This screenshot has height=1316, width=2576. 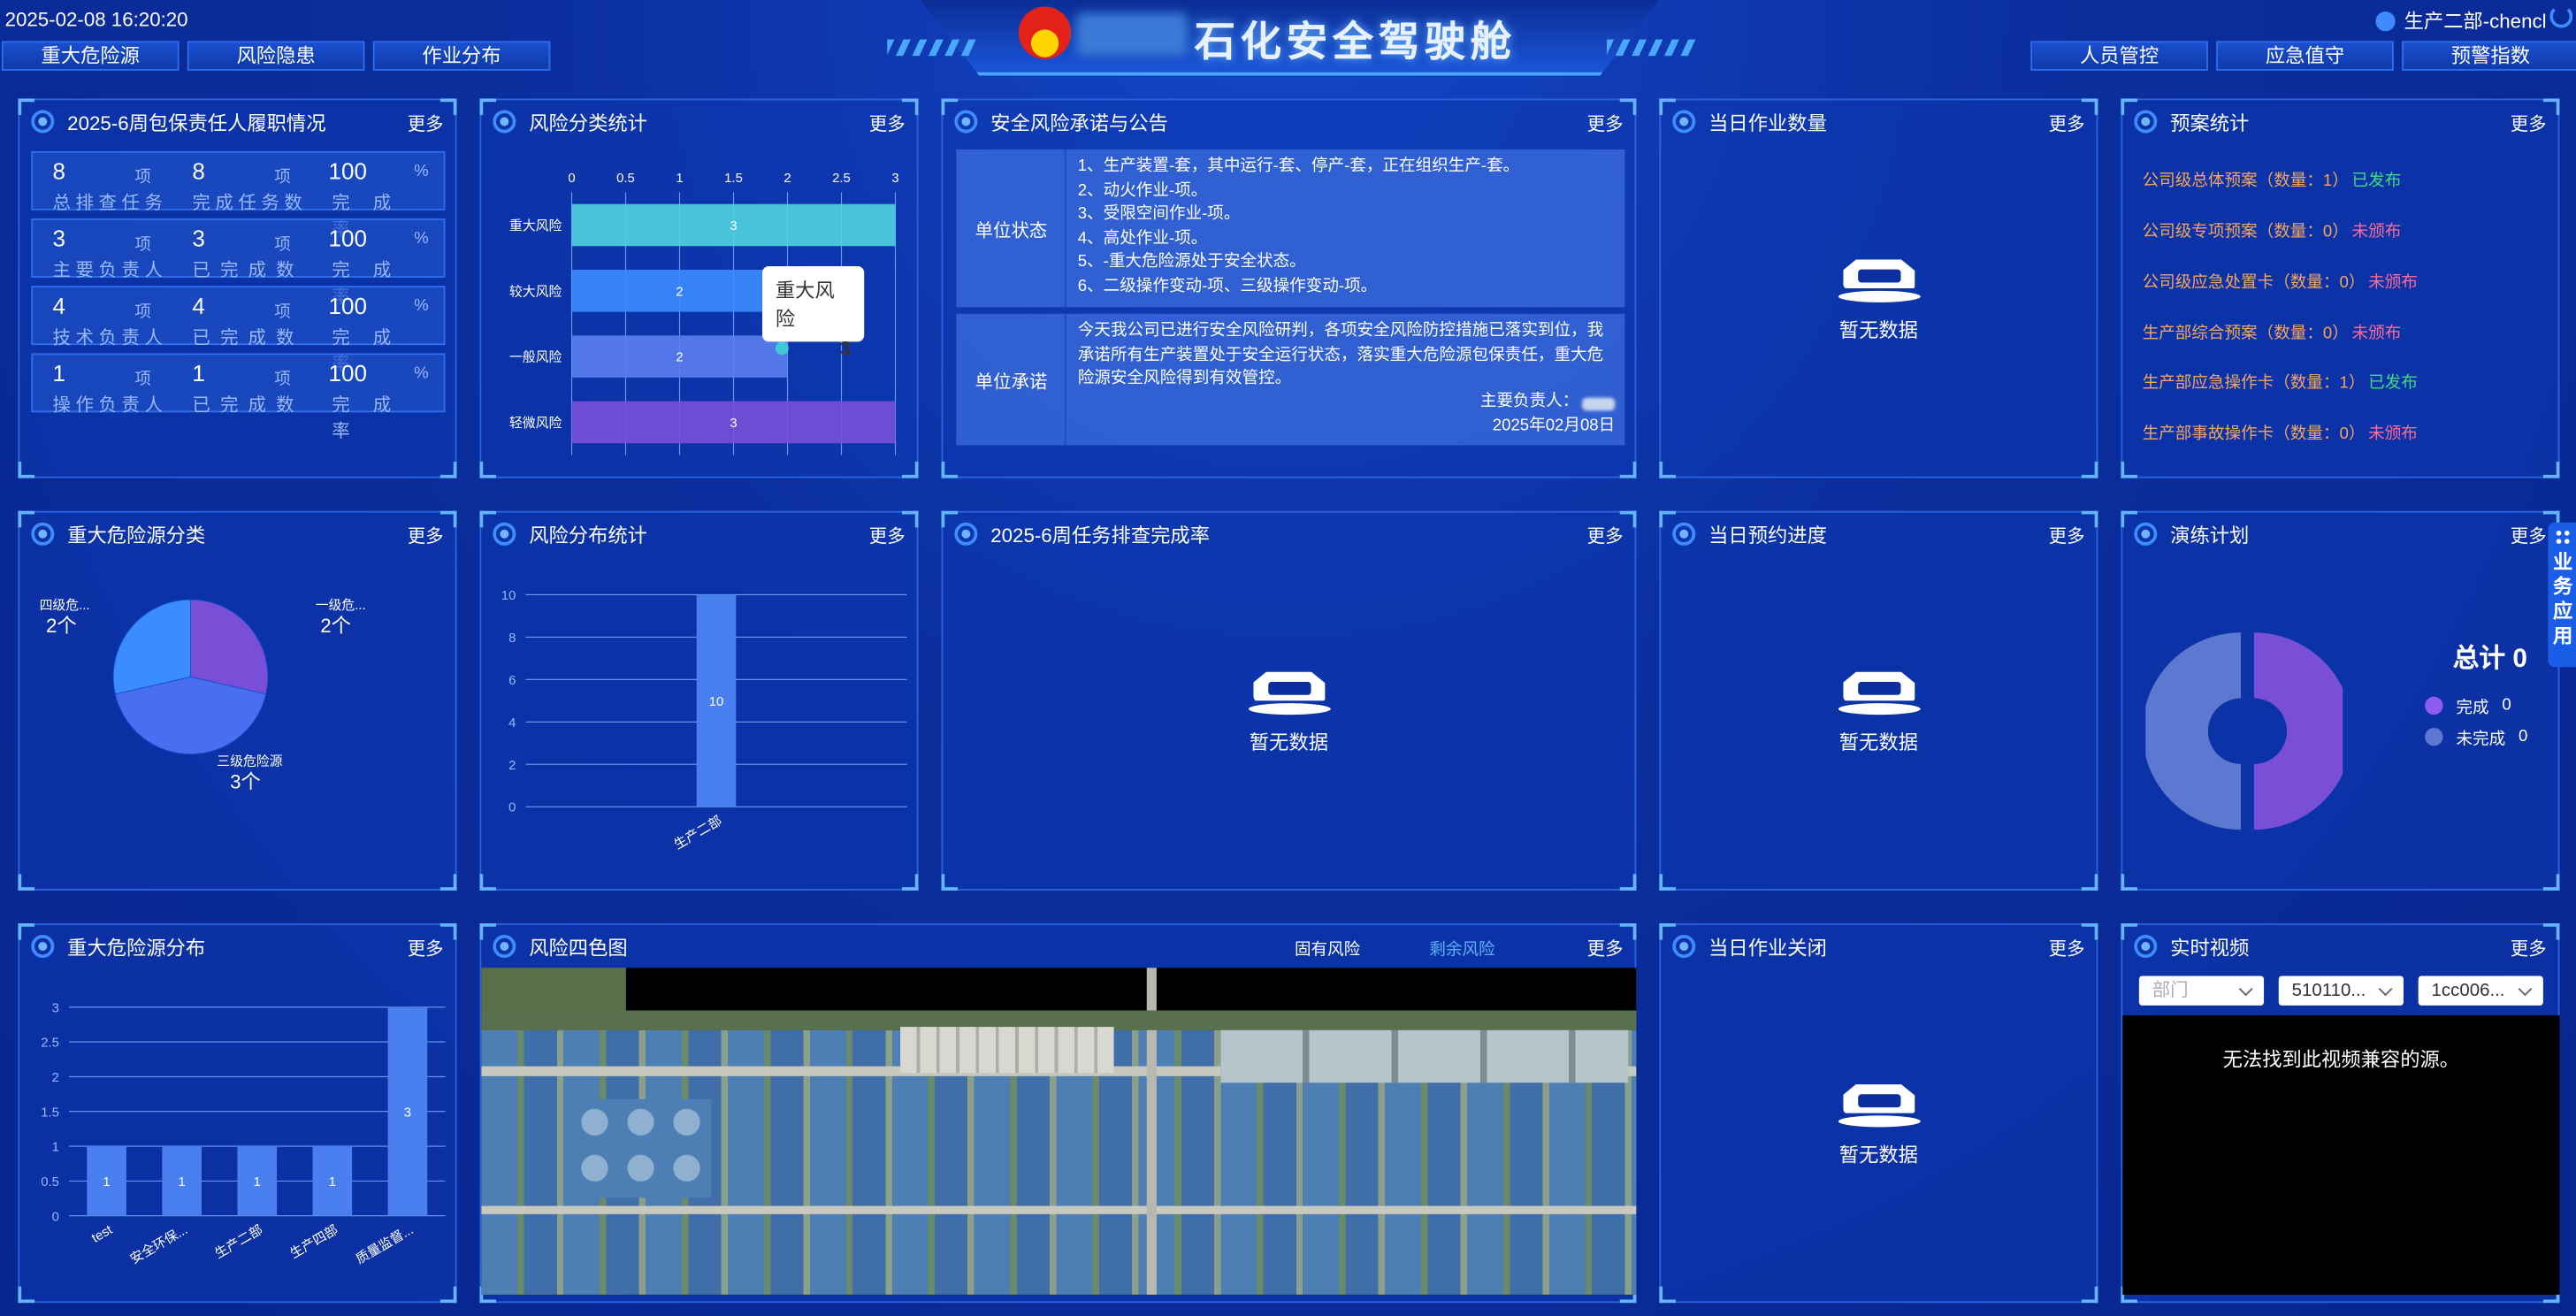 I want to click on tab-fixed-risk: 固有风险, so click(x=1327, y=947).